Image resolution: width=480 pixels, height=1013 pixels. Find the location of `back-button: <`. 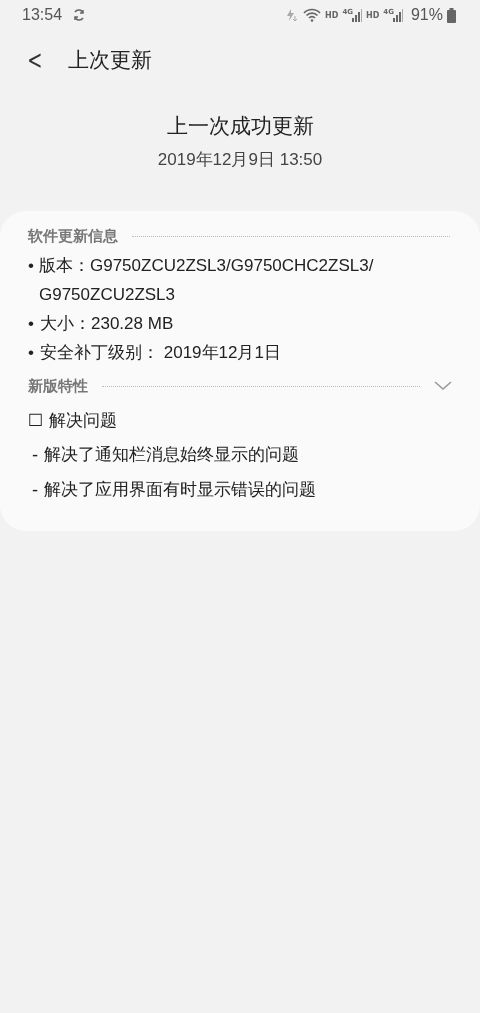

back-button: < is located at coordinates (35, 60).